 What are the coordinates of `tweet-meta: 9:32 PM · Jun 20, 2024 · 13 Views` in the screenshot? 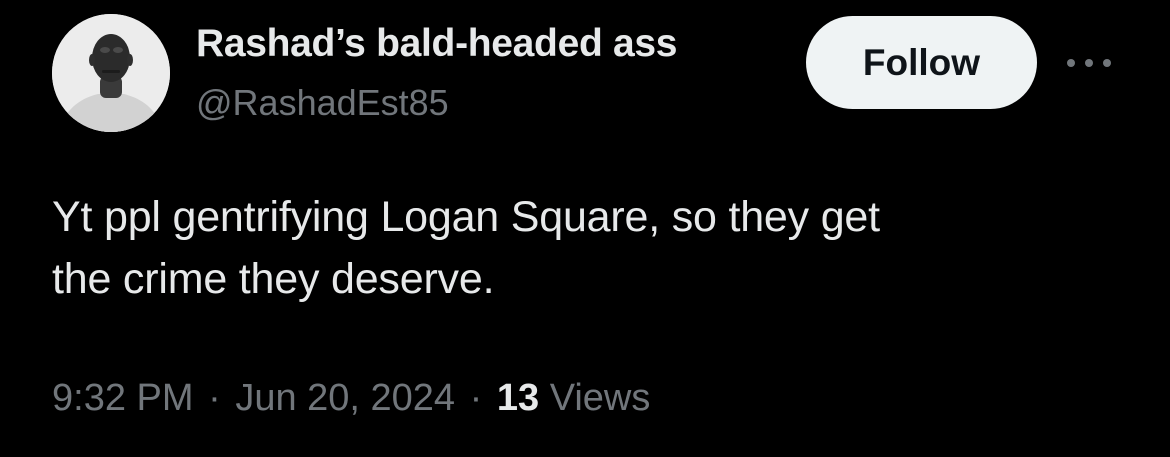 It's located at (351, 398).